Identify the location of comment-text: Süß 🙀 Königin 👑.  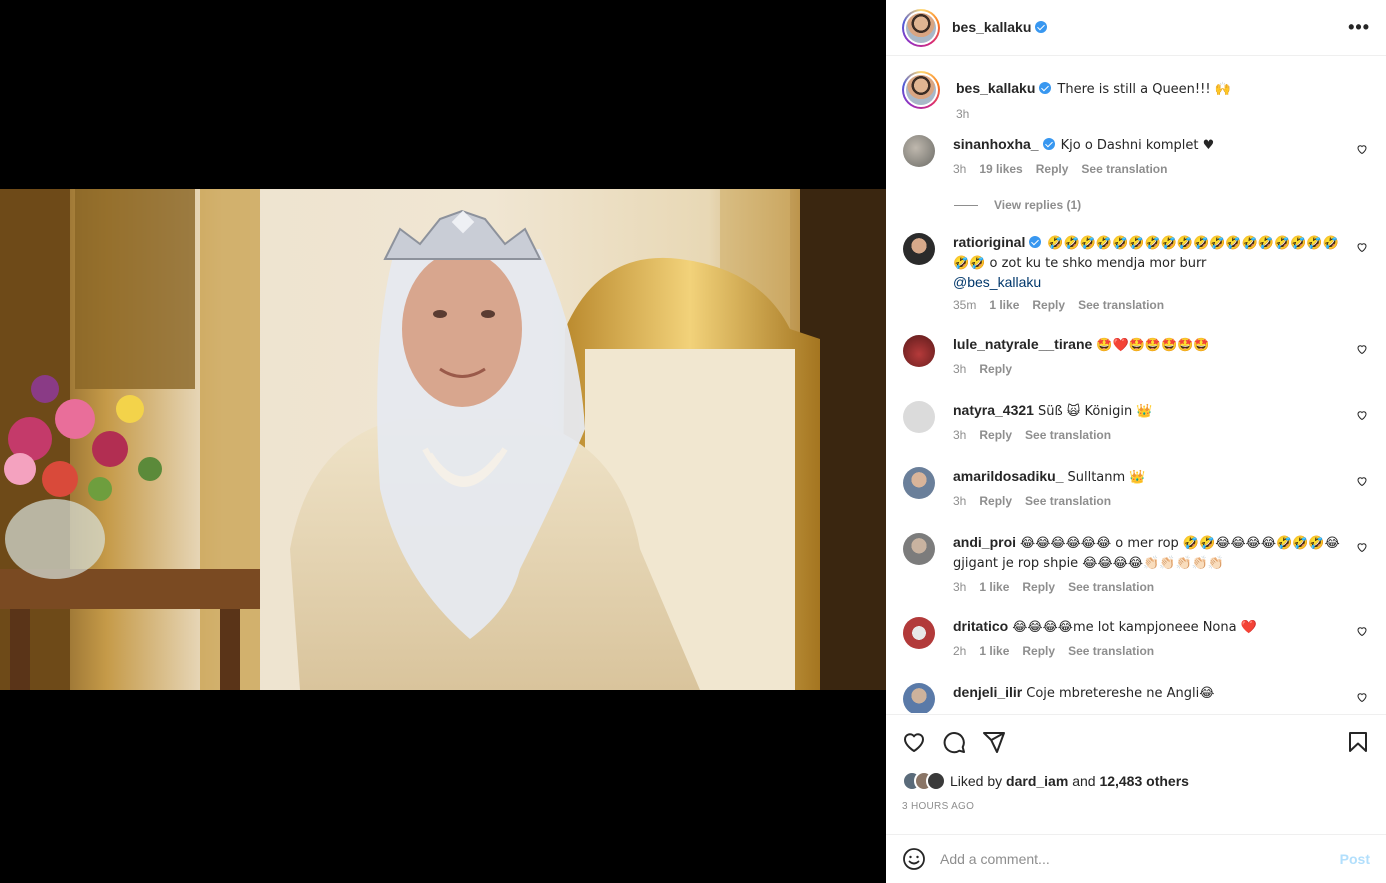
(1095, 411).